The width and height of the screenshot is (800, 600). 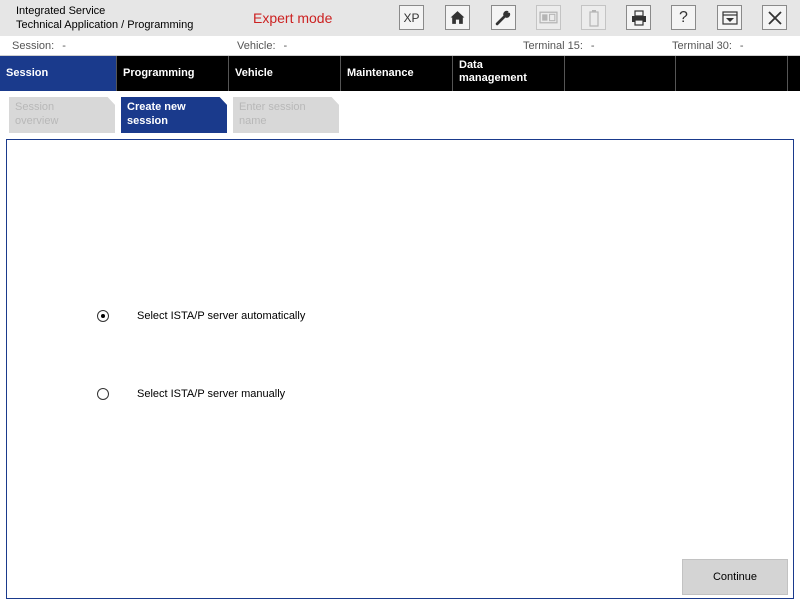 What do you see at coordinates (285, 46) in the screenshot?
I see `vehicle-value: -` at bounding box center [285, 46].